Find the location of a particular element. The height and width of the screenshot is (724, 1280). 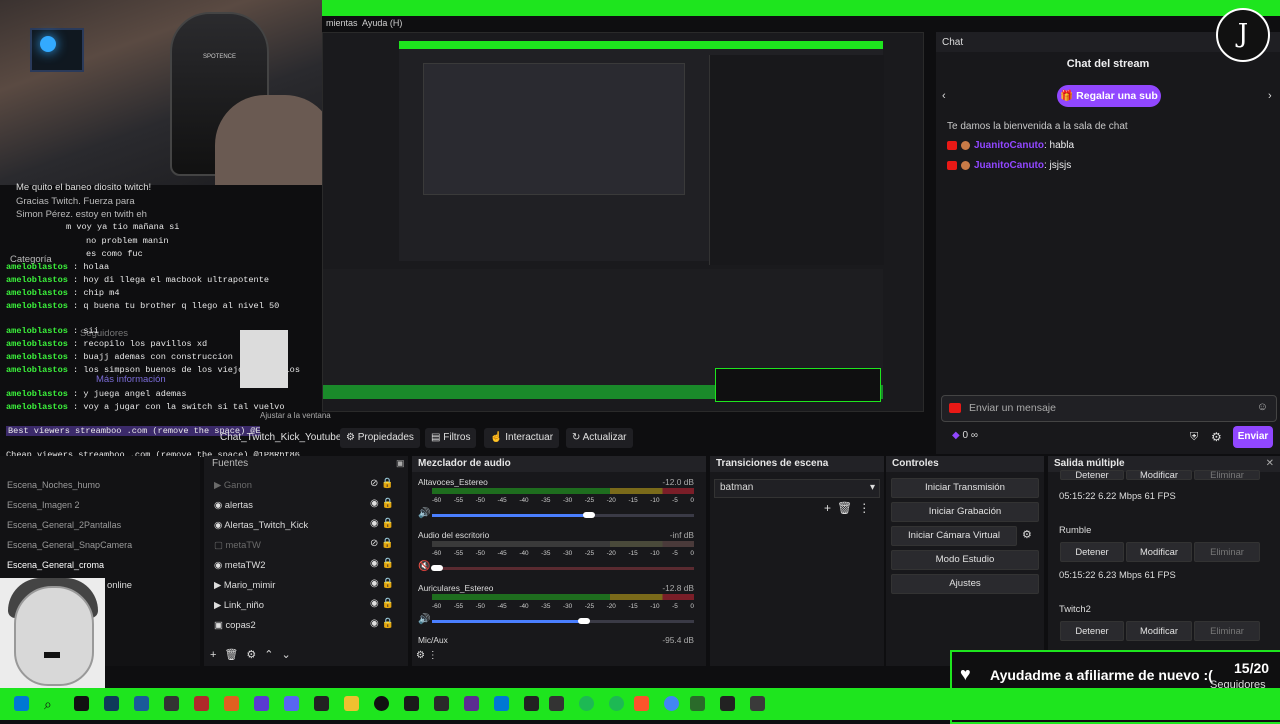

source-item: ▶ Ganon is located at coordinates (233, 485).